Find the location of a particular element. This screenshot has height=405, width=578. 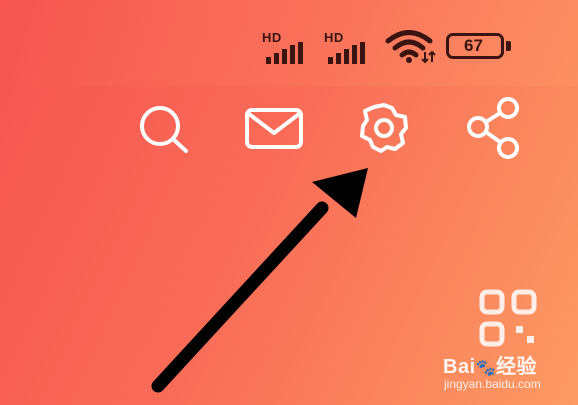

watermark-logo: Bai🐾经验 is located at coordinates (490, 364).